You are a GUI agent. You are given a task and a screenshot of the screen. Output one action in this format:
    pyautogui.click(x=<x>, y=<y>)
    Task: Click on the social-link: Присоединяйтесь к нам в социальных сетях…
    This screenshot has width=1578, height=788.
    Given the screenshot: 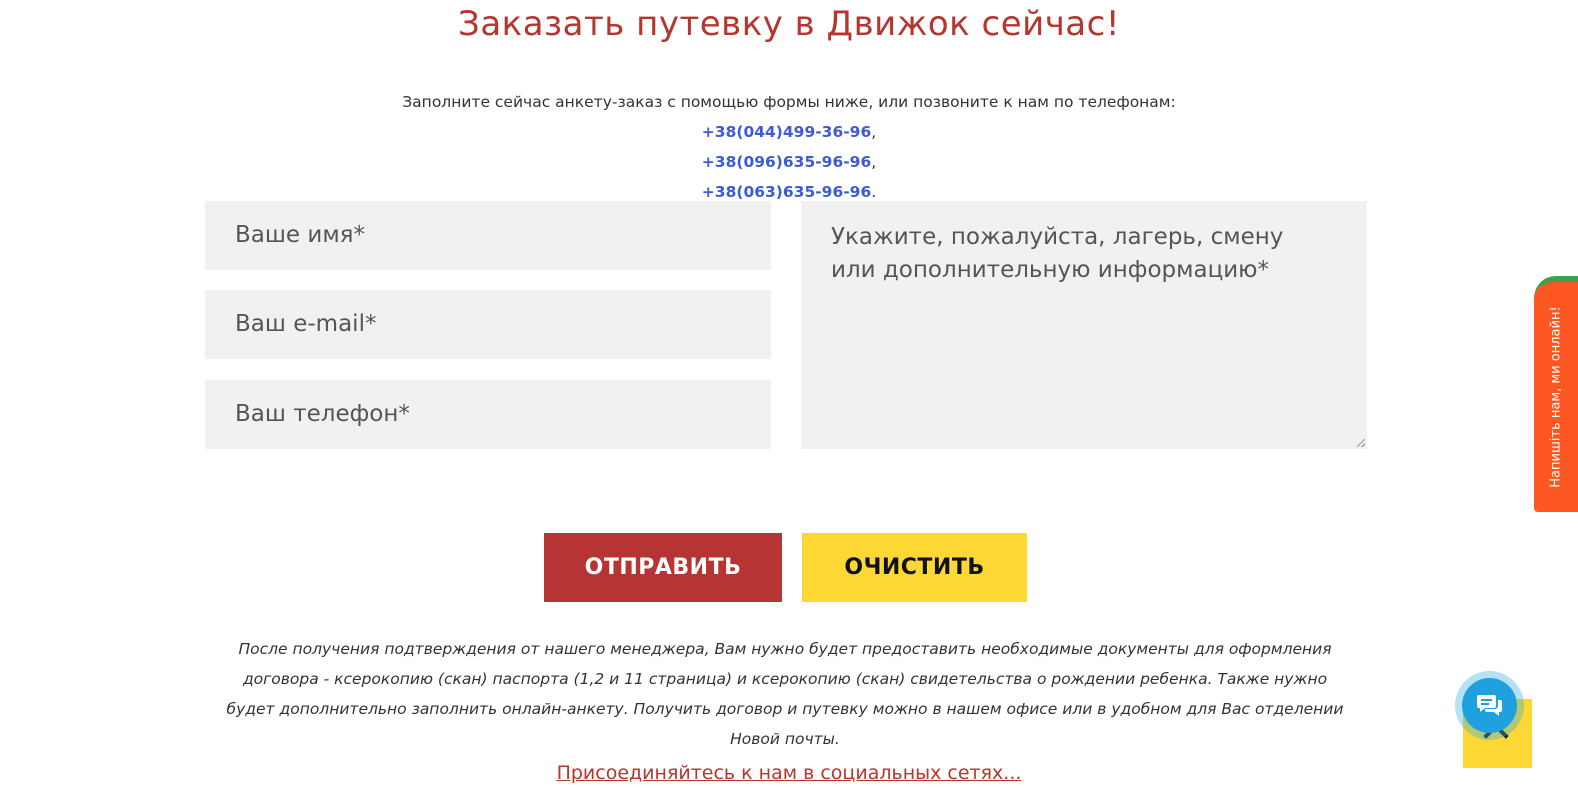 What is the action you would take?
    pyautogui.click(x=789, y=773)
    